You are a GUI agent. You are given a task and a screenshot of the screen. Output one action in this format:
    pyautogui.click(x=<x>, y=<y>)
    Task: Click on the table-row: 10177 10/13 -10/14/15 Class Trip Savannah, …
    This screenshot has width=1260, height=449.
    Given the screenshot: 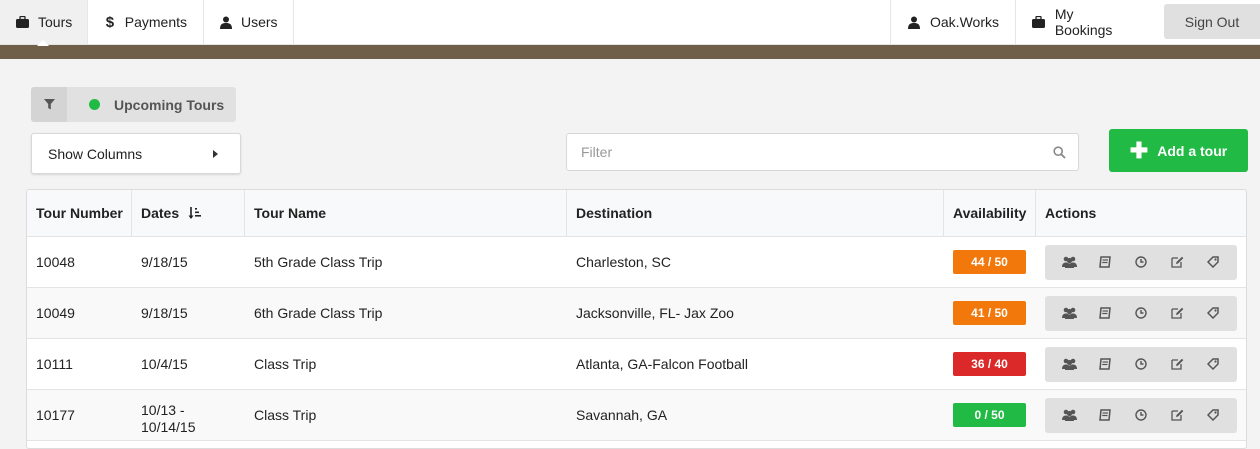 What is the action you would take?
    pyautogui.click(x=636, y=415)
    